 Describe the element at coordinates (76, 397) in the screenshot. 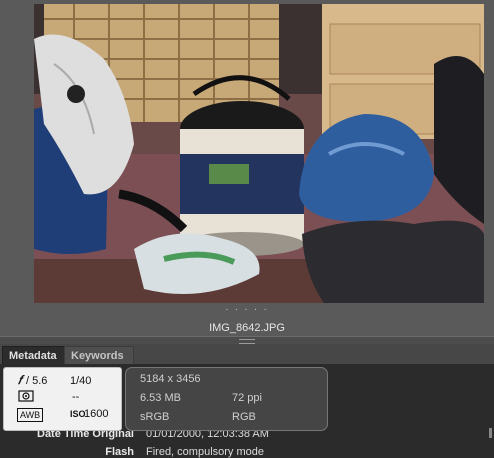

I see `exposure-compensation: --` at that location.